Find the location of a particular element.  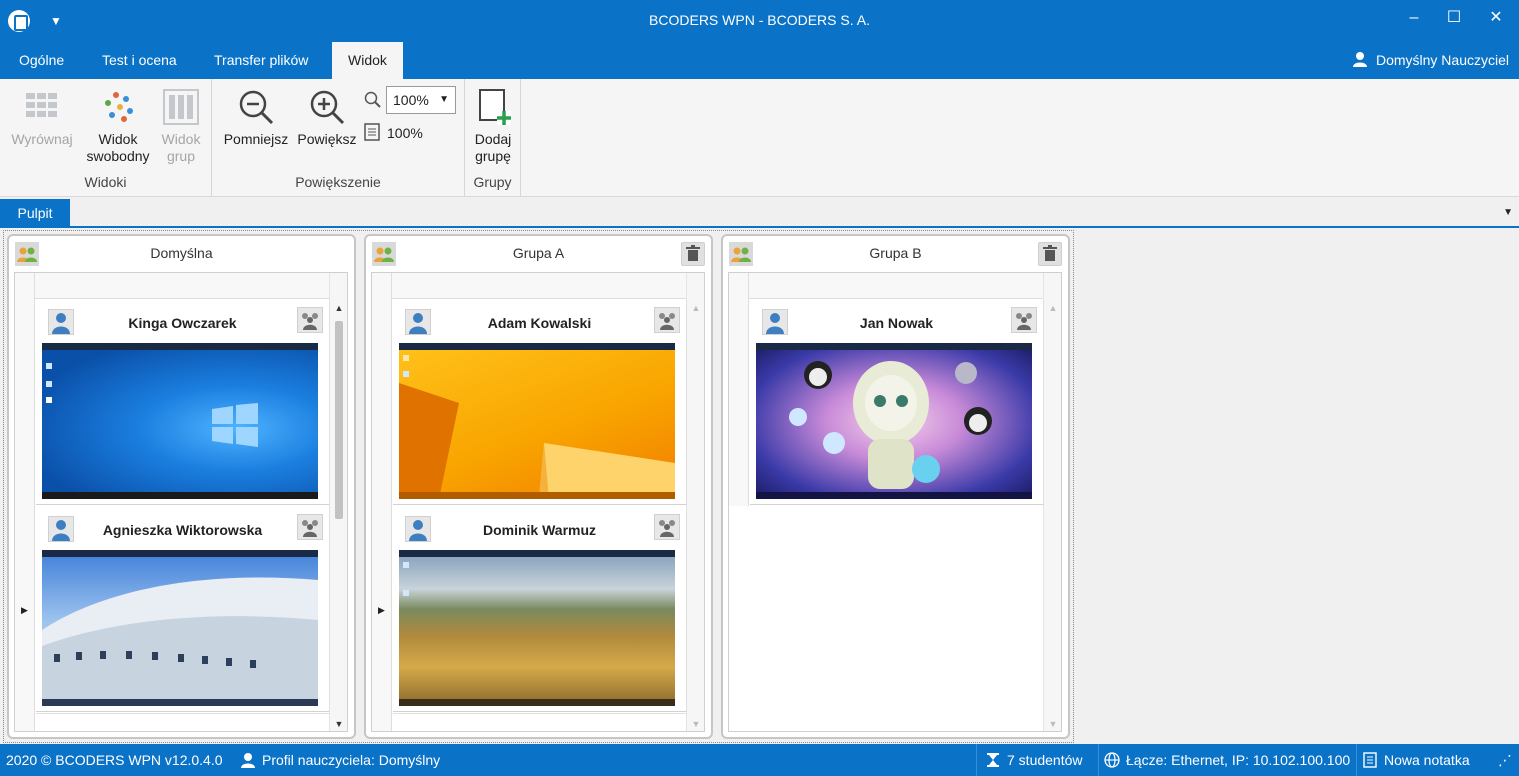

status-separator is located at coordinates (976, 760).